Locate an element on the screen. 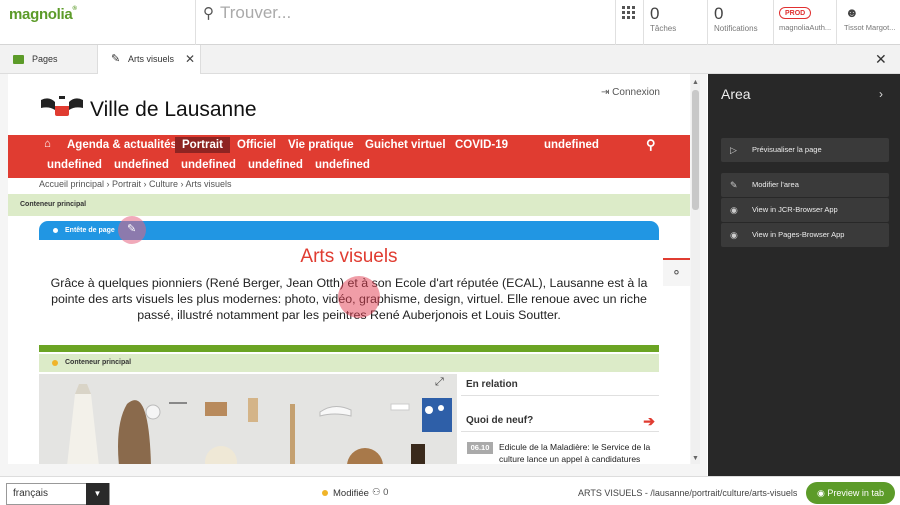  active-users: ⚇ 0 is located at coordinates (380, 492).